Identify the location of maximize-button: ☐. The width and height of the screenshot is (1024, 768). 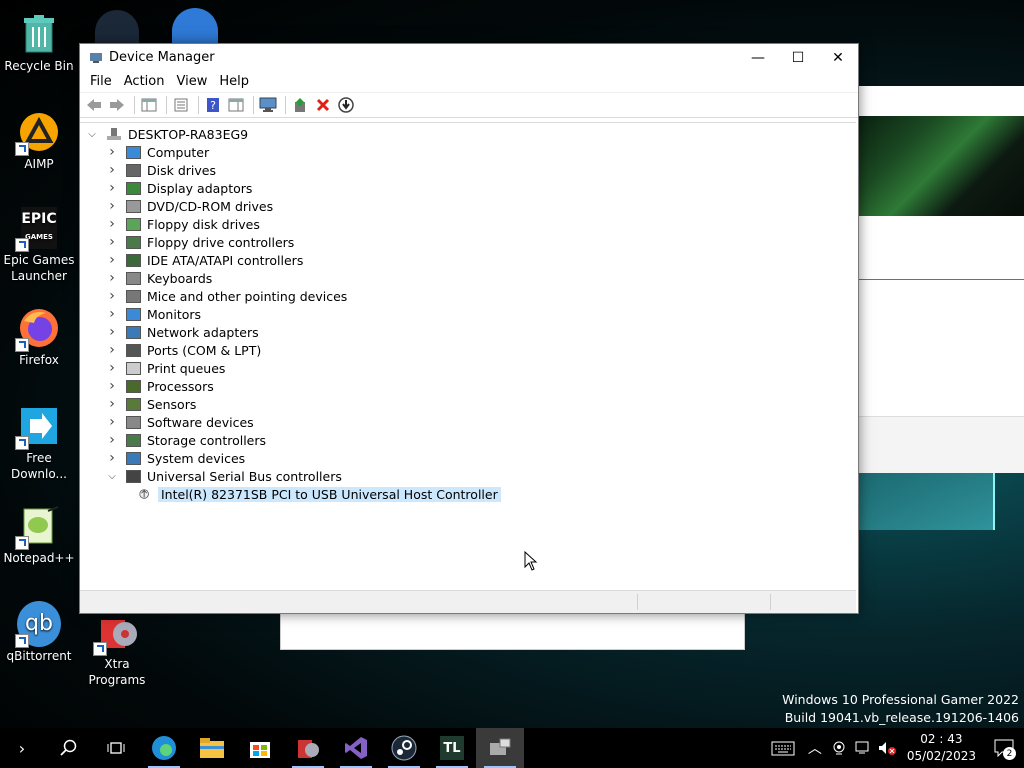
(798, 57).